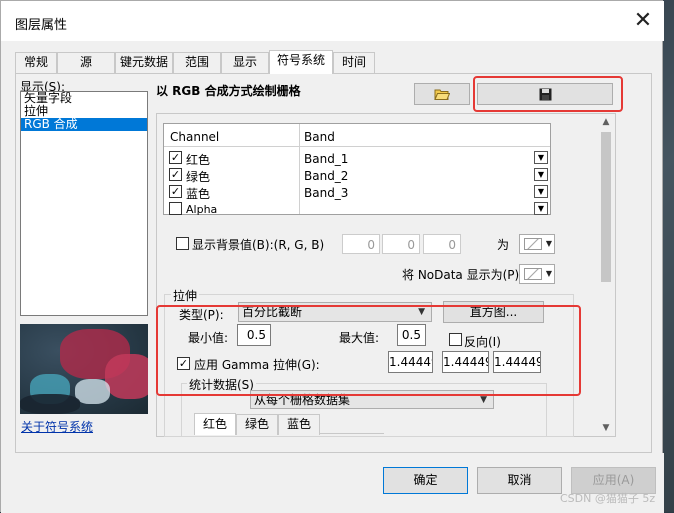 The image size is (674, 513). I want to click on table-row: ✓ 蓝色 Band_3 ▼, so click(357, 193).